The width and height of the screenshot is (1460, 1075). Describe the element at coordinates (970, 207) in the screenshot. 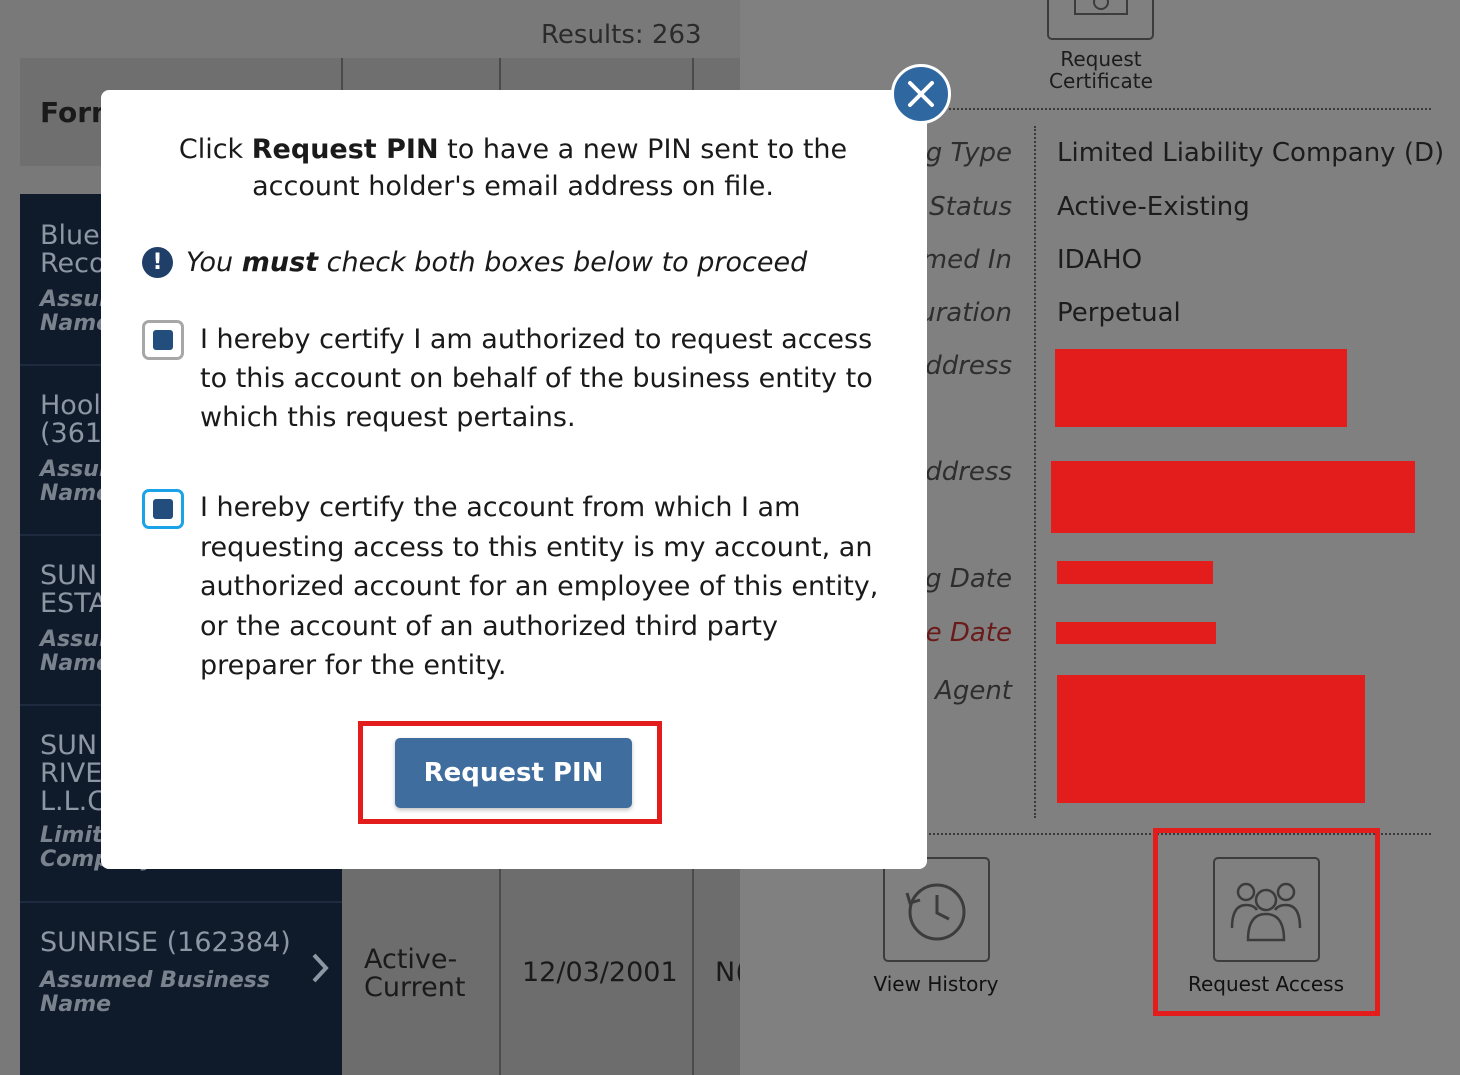

I see `field-label: Status` at that location.